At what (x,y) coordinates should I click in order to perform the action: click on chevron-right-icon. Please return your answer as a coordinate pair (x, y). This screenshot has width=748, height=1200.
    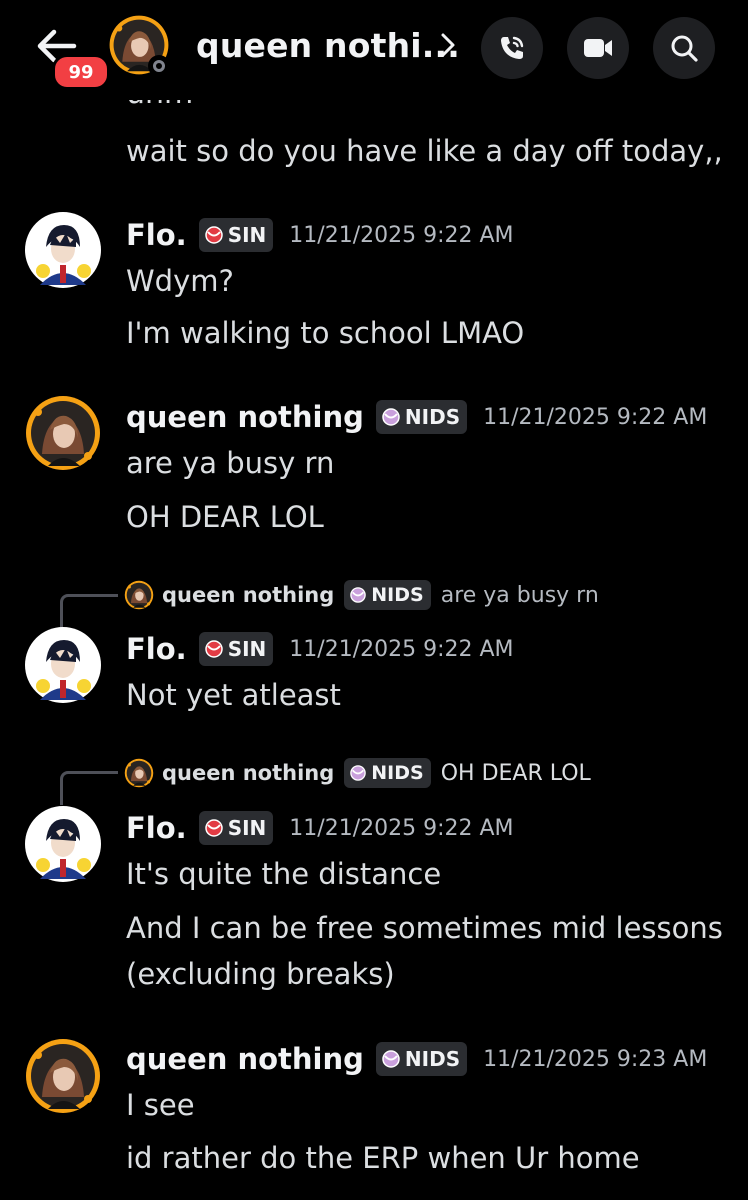
    Looking at the image, I should click on (448, 45).